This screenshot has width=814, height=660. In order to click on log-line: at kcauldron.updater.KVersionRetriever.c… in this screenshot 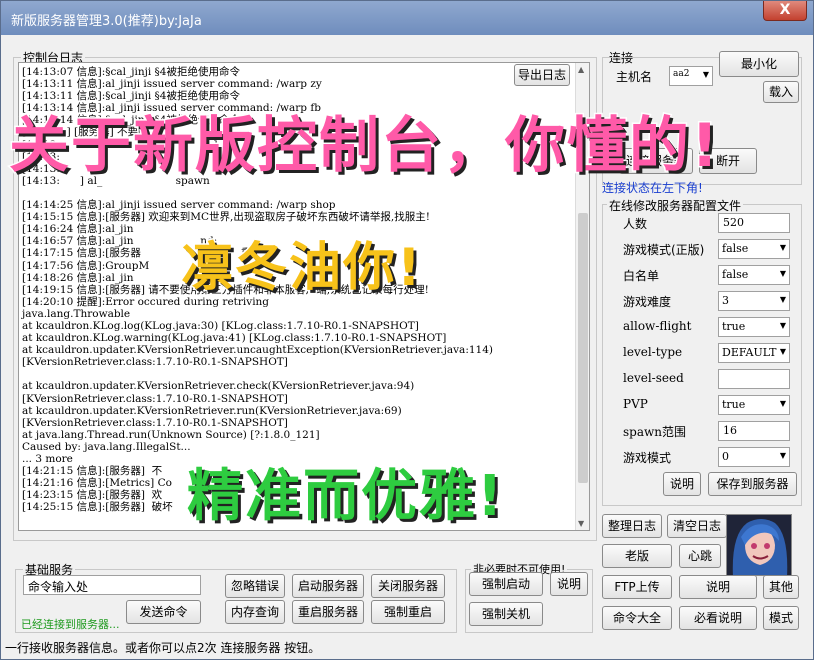, I will do `click(218, 386)`.